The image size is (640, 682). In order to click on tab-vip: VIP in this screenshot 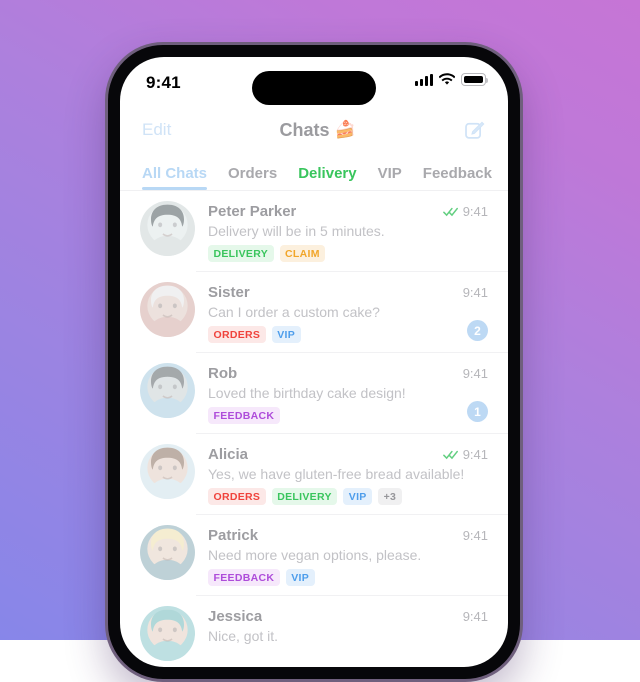, I will do `click(390, 177)`.